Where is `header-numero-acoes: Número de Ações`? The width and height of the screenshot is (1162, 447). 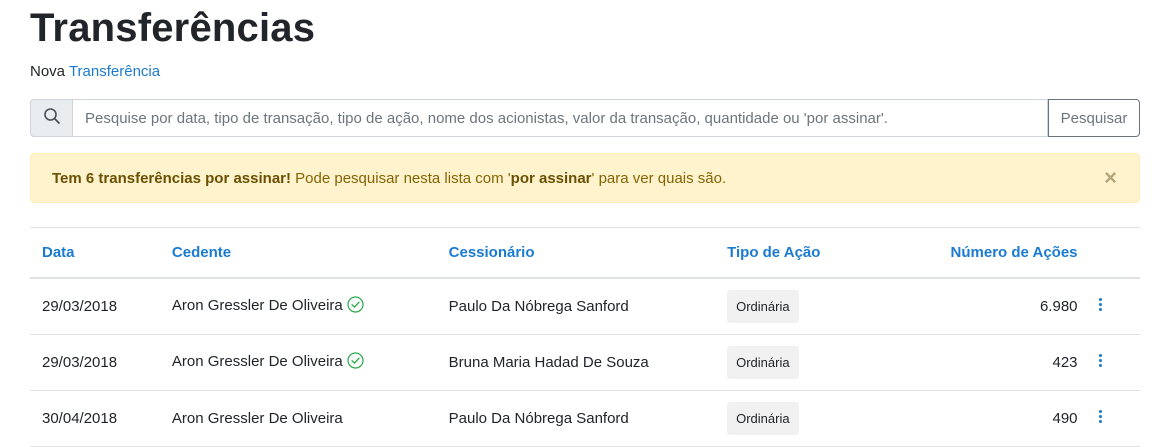 header-numero-acoes: Número de Ações is located at coordinates (993, 253).